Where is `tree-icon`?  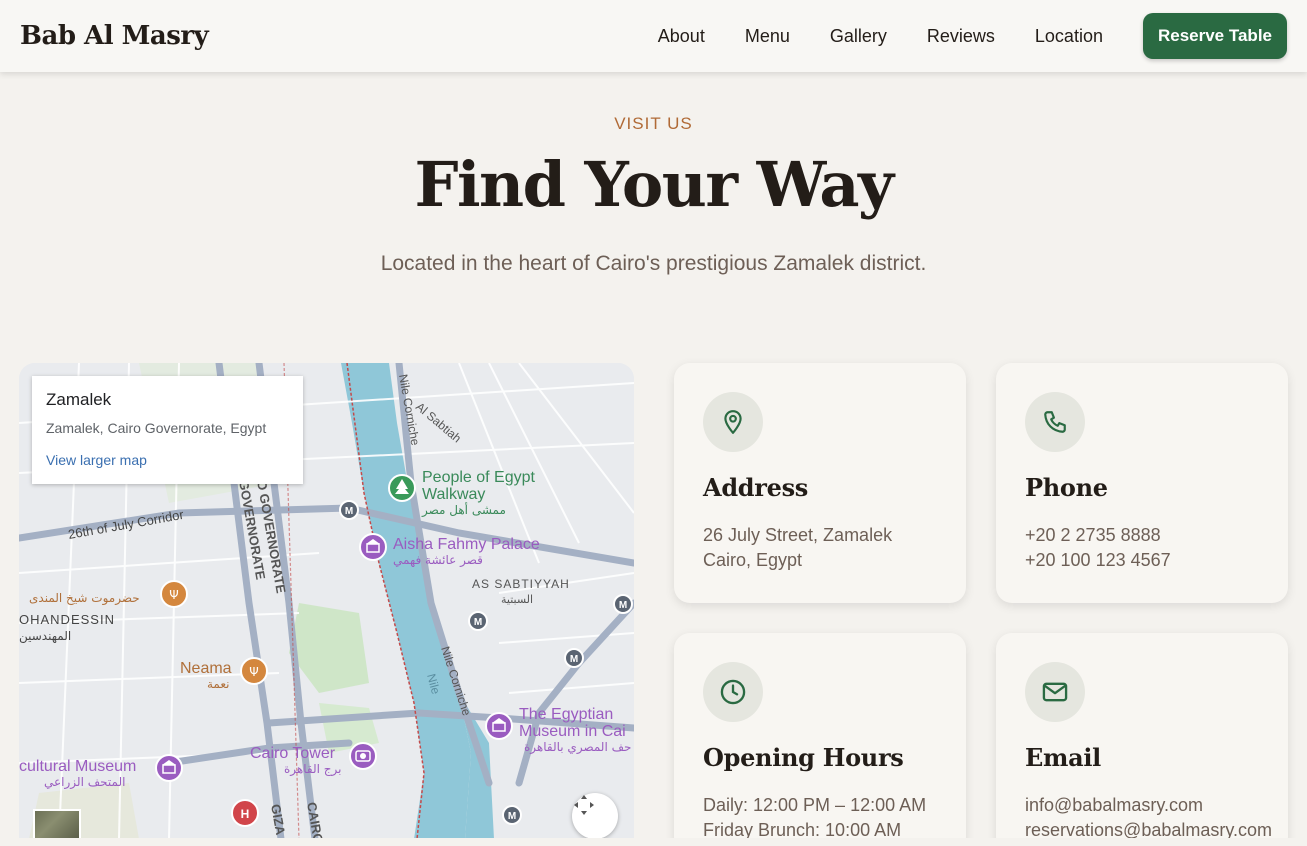 tree-icon is located at coordinates (402, 488).